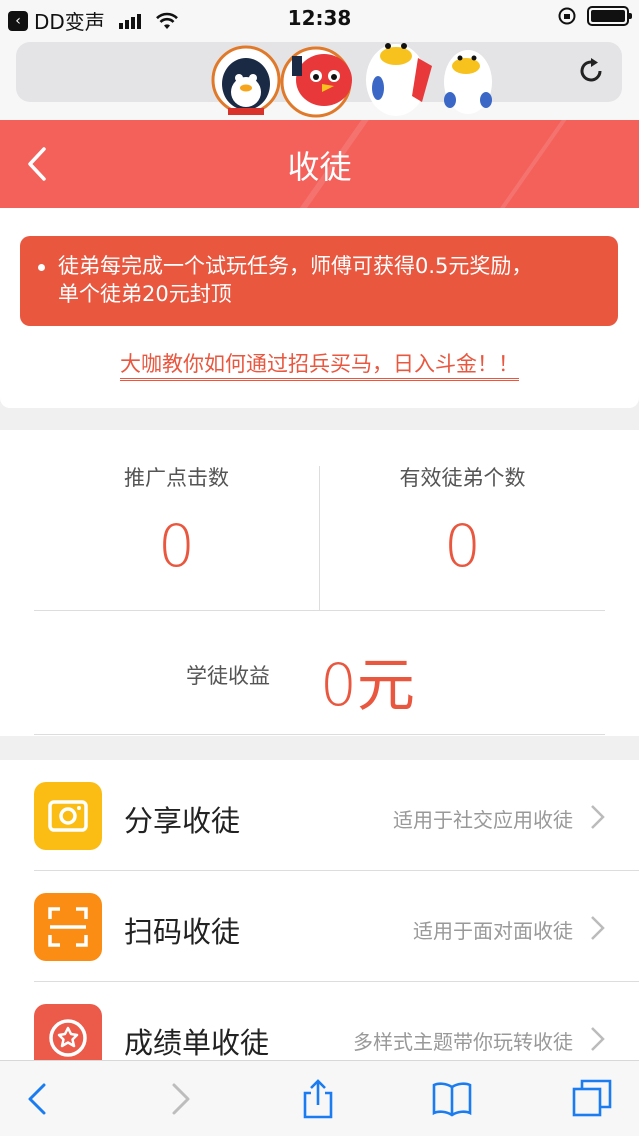 This screenshot has height=1136, width=639. I want to click on list-item-title: 成绩单收徒, so click(197, 1043).